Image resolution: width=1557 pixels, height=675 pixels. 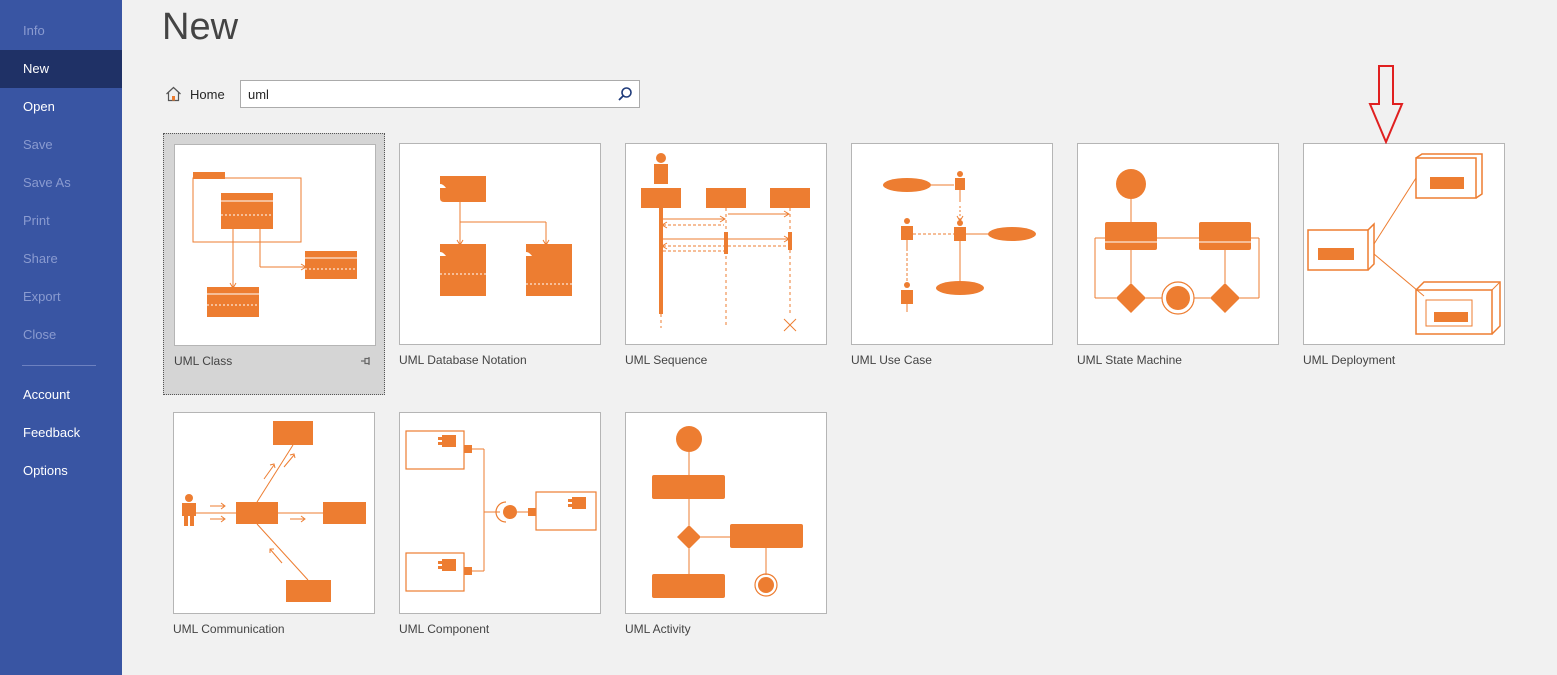 I want to click on uml-deployment-thumbnail, so click(x=1404, y=244).